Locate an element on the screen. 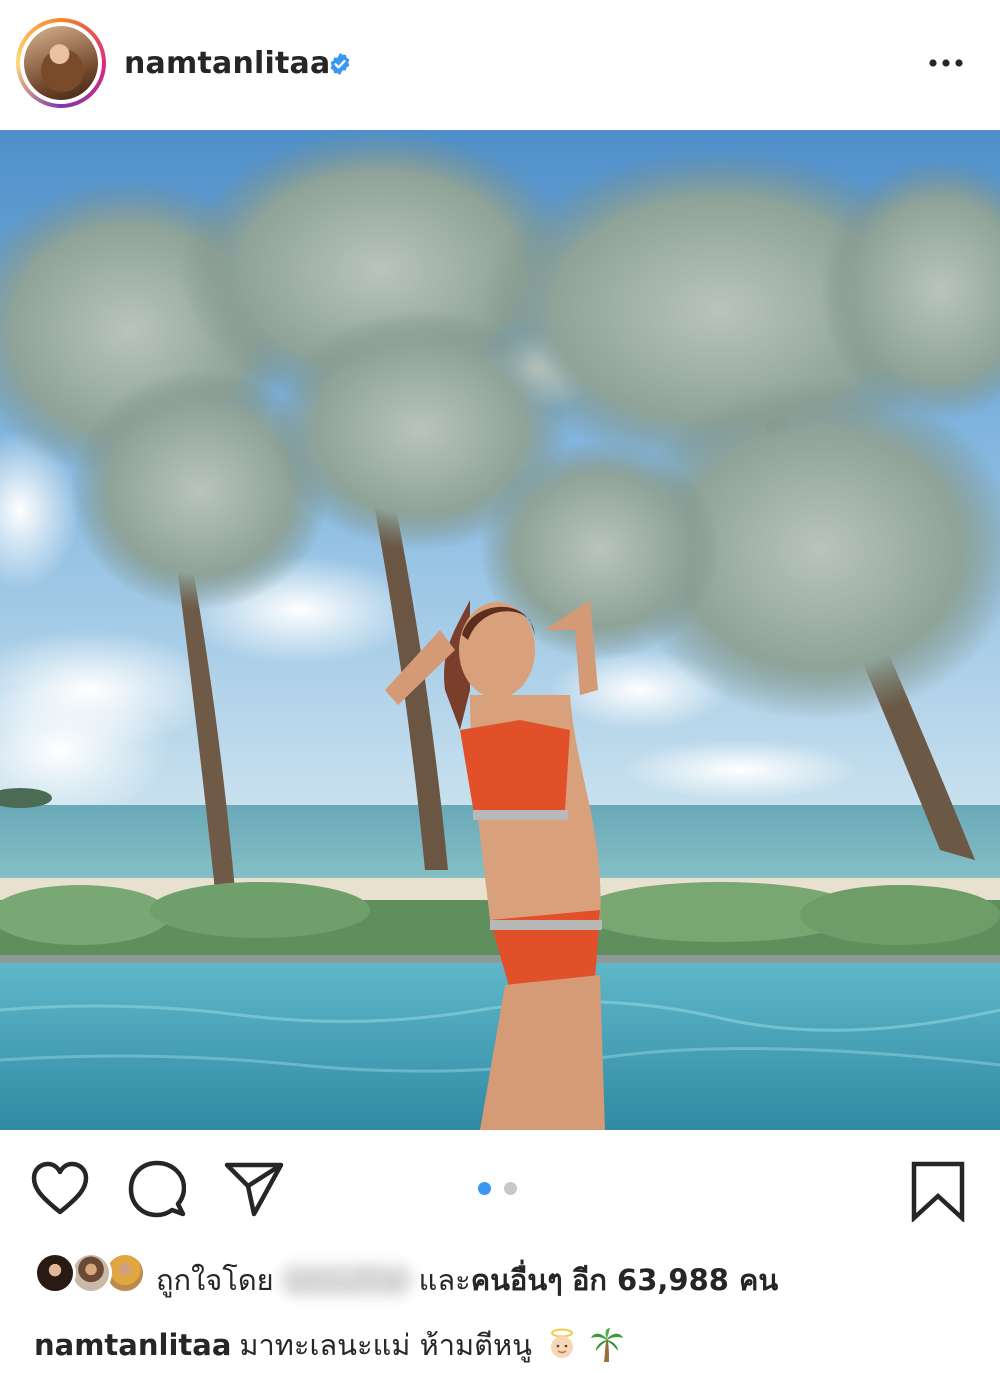  post-action-bar is located at coordinates (500, 1185).